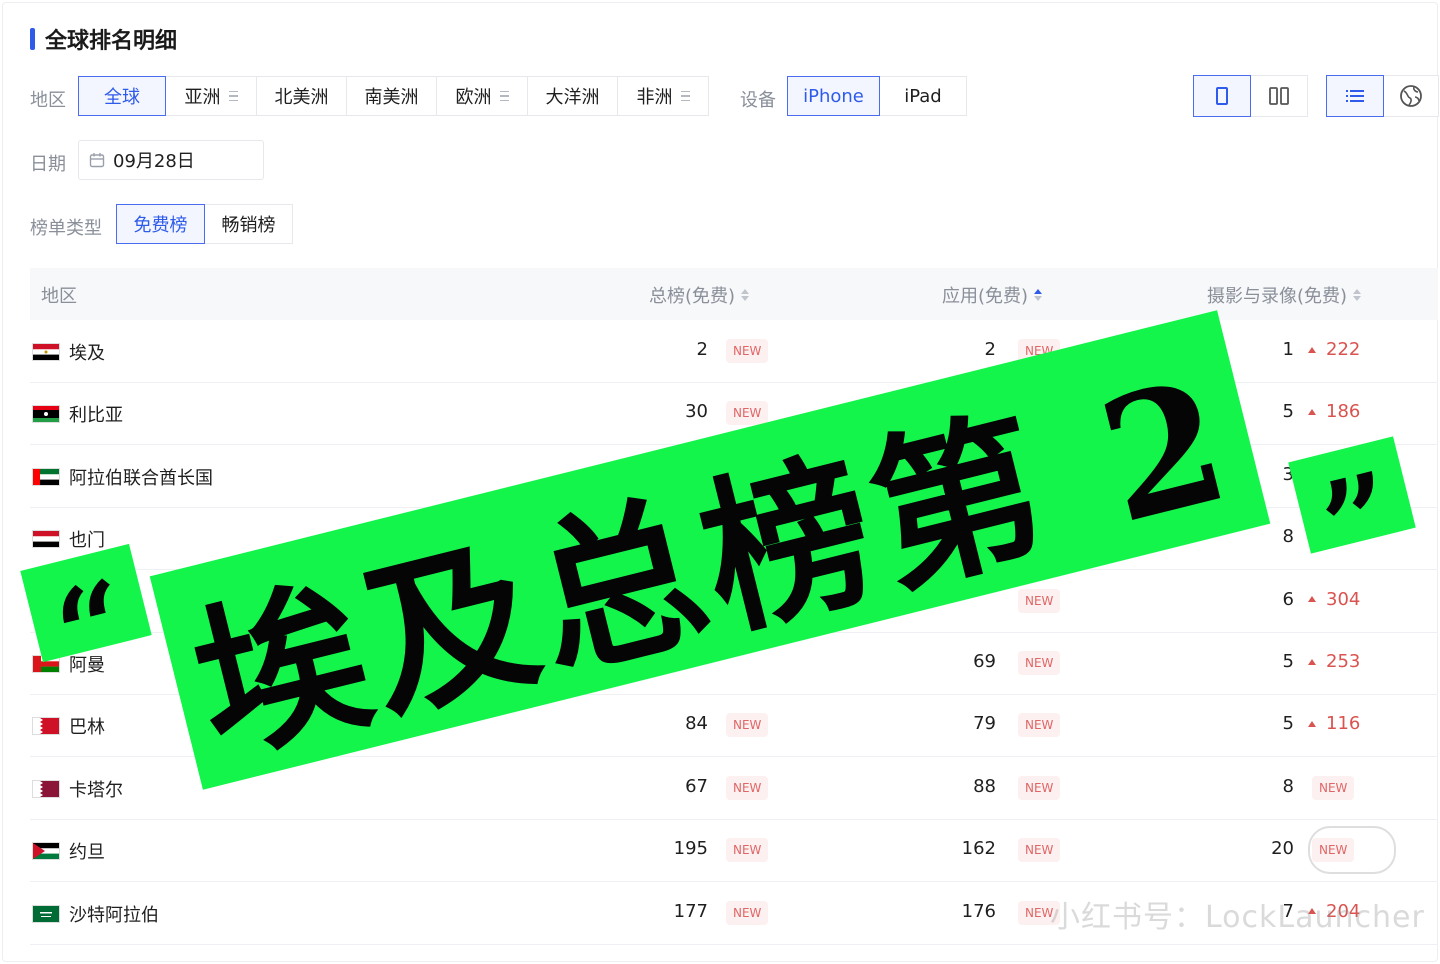 The image size is (1440, 964). I want to click on globe-icon, so click(1411, 96).